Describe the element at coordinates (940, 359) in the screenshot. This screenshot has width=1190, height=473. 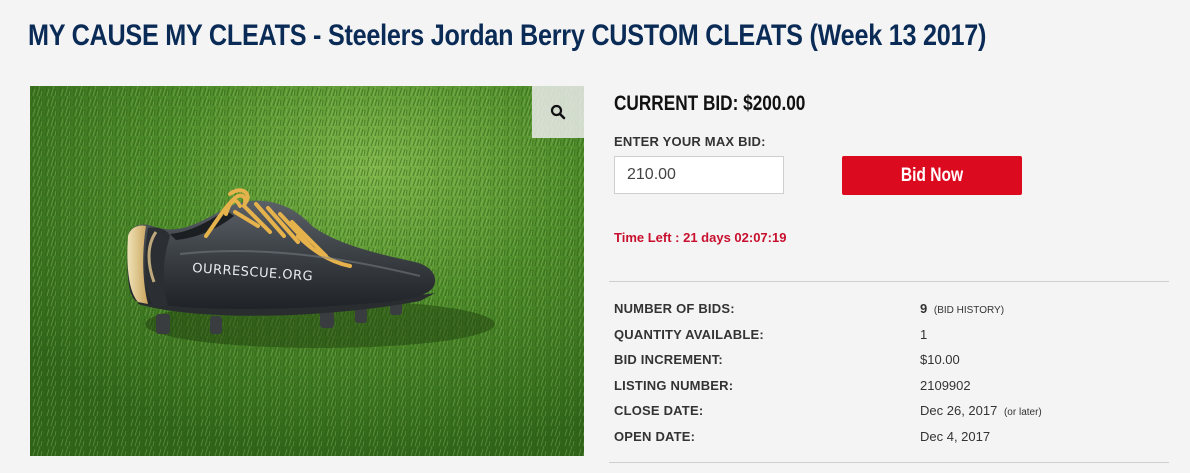
I see `bid-increment-value: $10.00` at that location.